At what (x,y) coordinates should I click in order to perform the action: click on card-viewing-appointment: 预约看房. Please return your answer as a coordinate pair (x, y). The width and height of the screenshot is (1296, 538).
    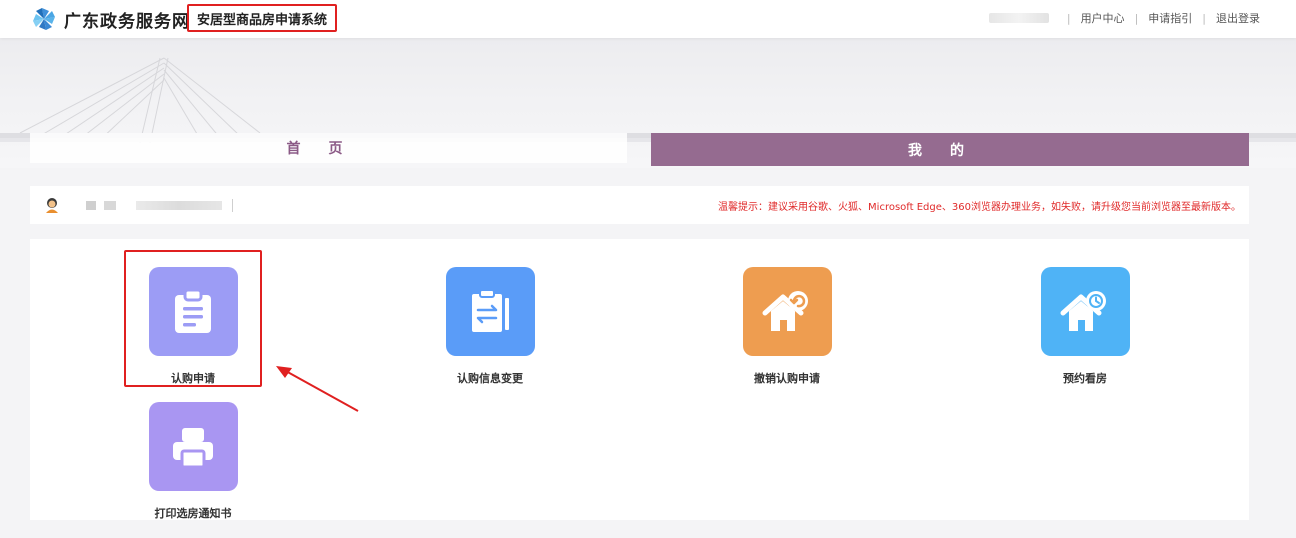
    Looking at the image, I should click on (1085, 326).